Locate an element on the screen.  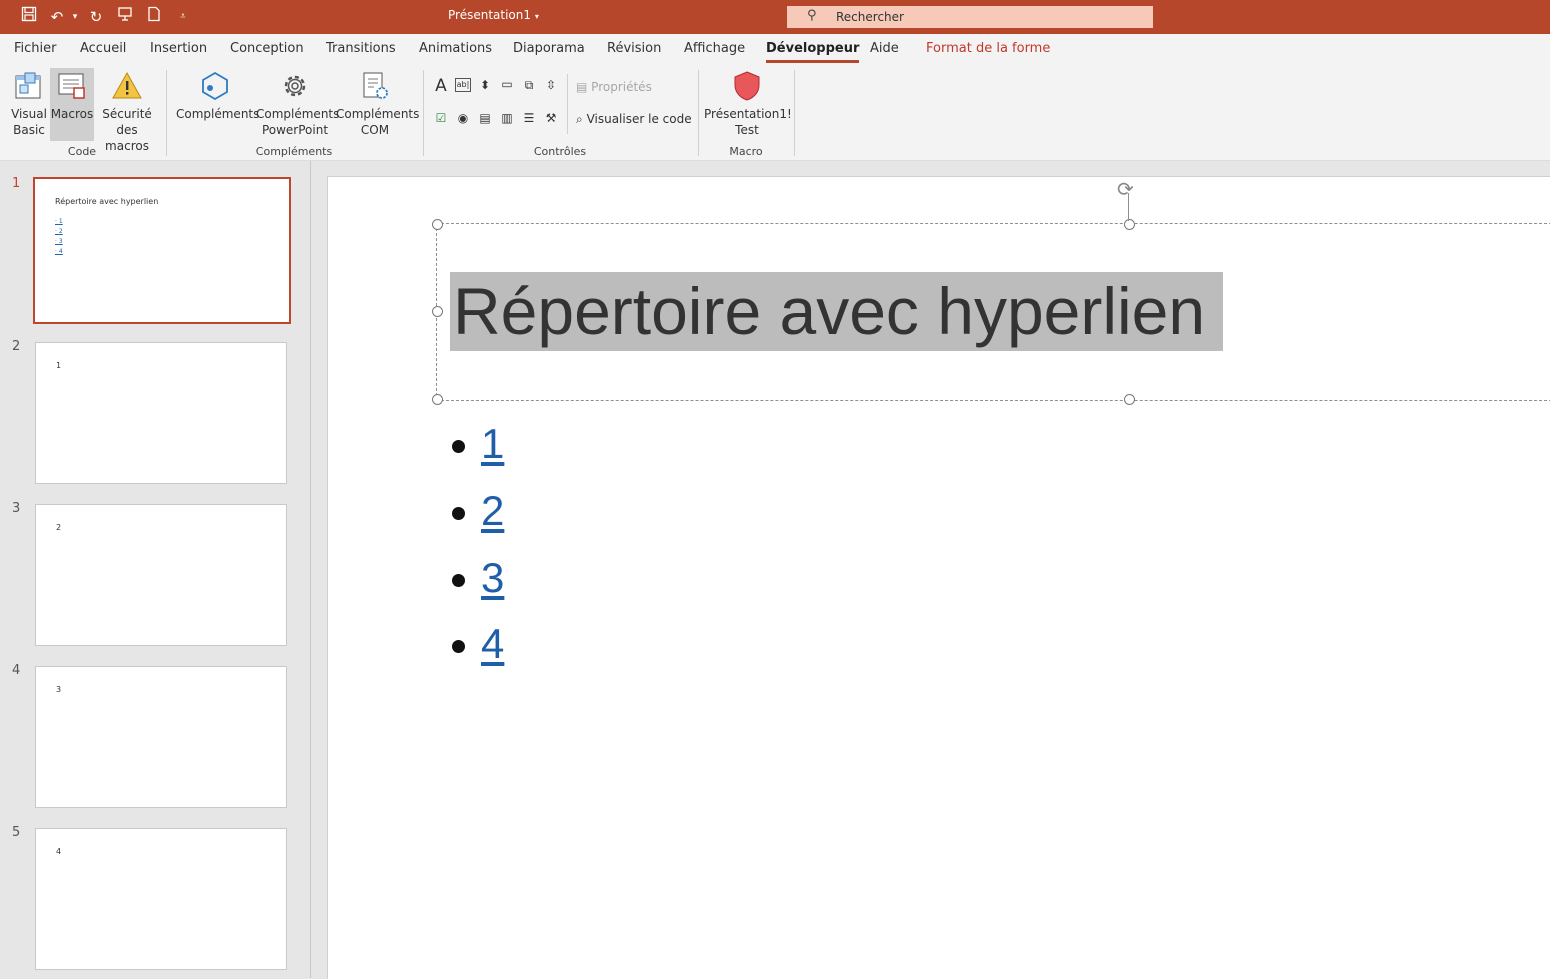
document-title: Présentation1 ▾ is located at coordinates (493, 15).